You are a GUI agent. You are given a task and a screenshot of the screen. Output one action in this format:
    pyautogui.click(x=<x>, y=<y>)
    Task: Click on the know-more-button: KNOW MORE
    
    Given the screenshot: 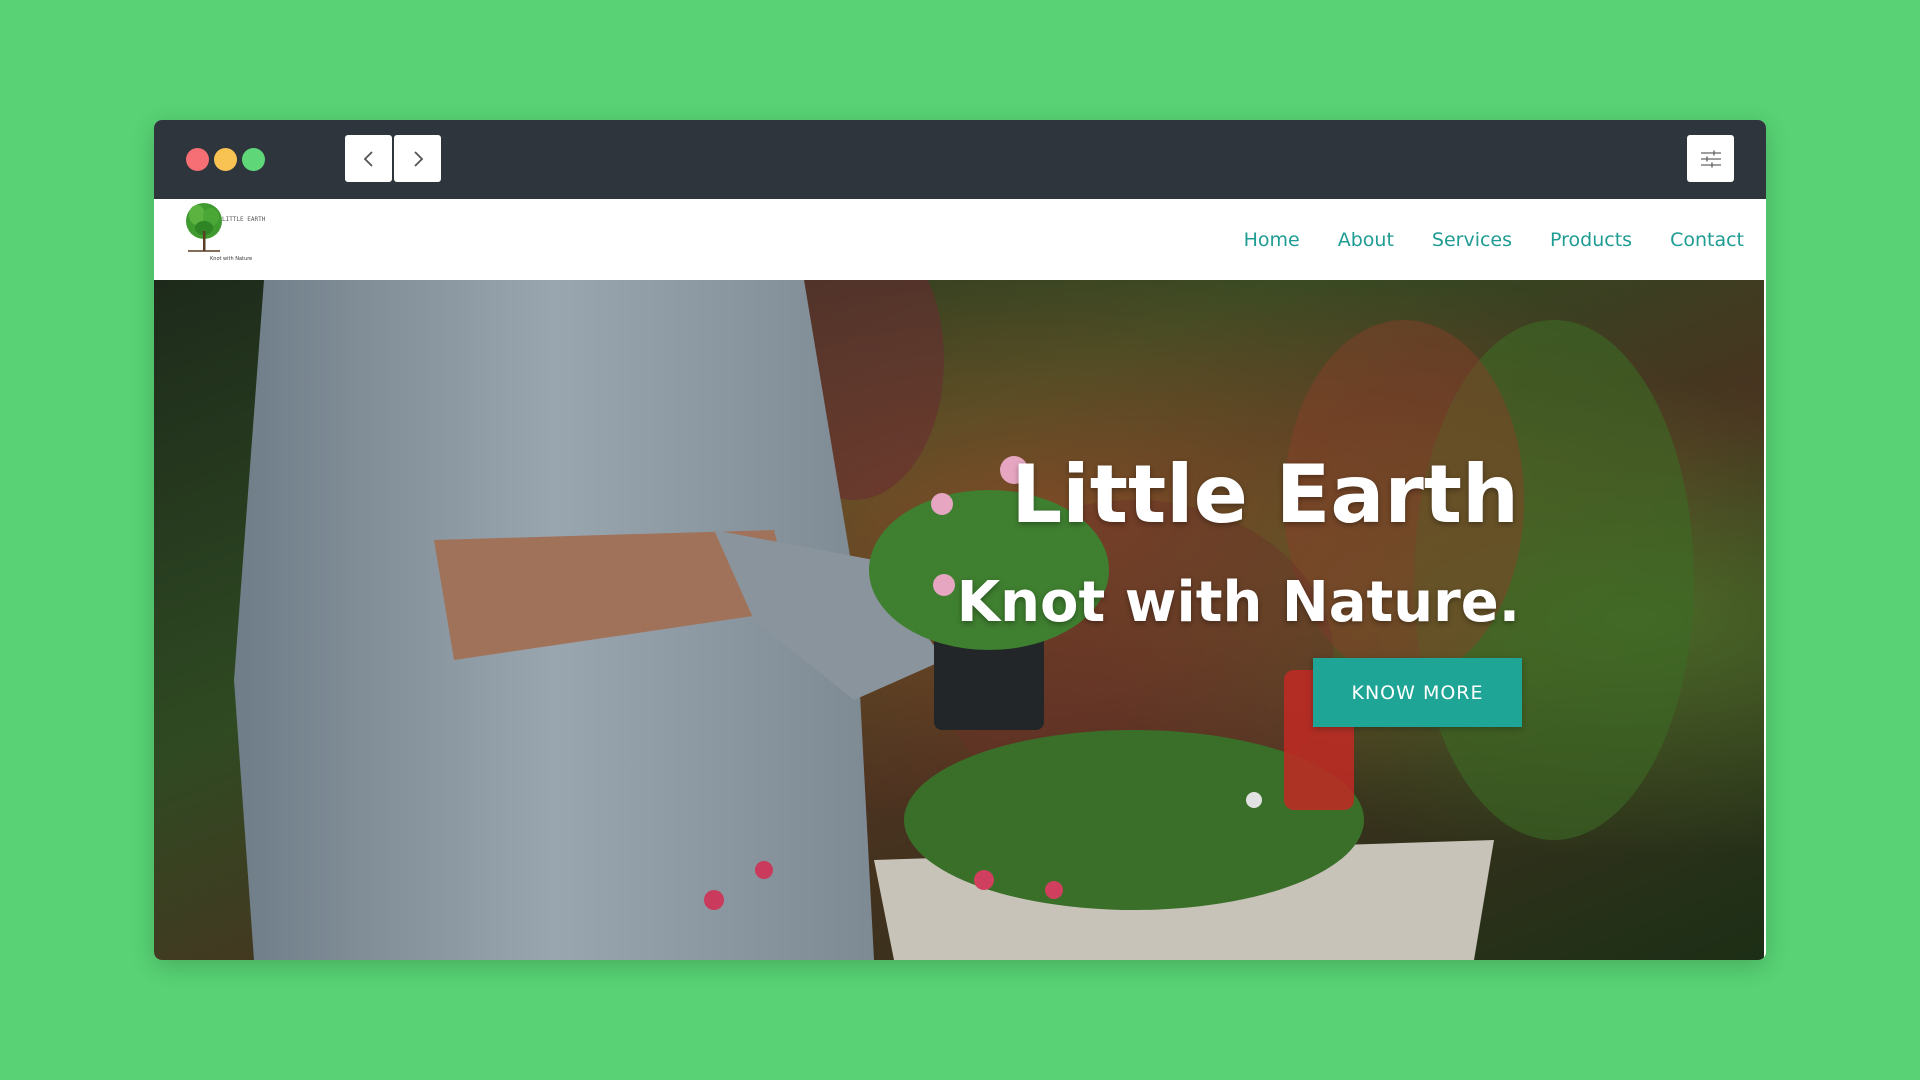 What is the action you would take?
    pyautogui.click(x=1417, y=692)
    